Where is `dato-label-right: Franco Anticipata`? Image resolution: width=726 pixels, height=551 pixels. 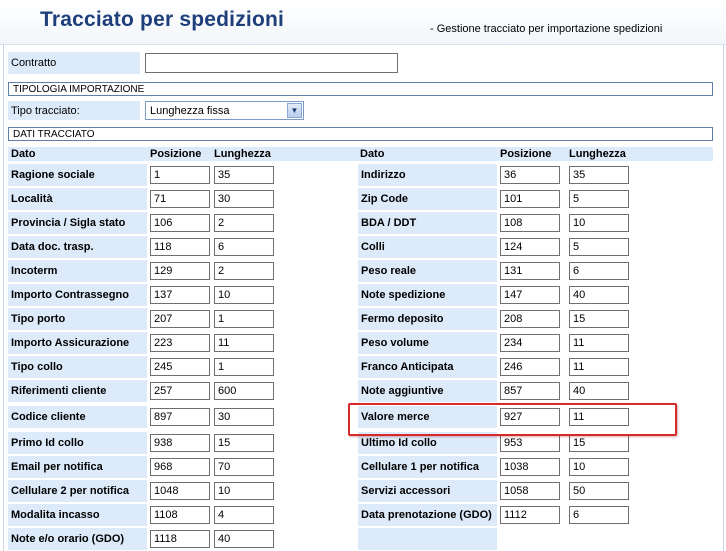 dato-label-right: Franco Anticipata is located at coordinates (427, 367).